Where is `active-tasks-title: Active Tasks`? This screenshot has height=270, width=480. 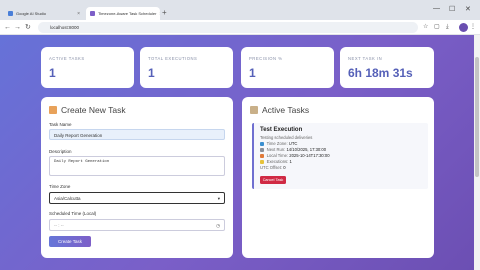 active-tasks-title: Active Tasks is located at coordinates (279, 110).